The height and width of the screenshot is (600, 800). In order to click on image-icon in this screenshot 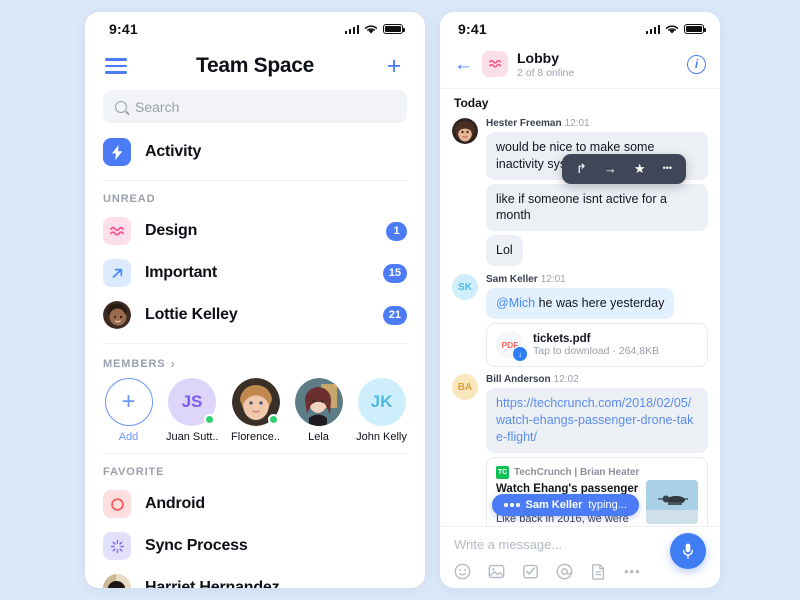, I will do `click(496, 571)`.